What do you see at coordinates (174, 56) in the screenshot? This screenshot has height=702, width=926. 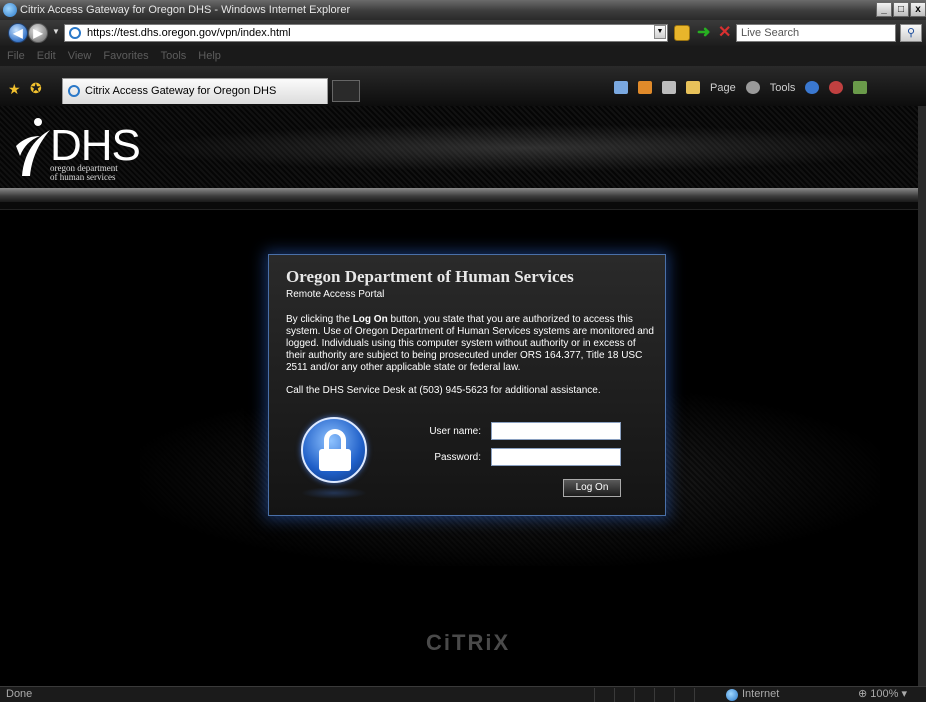 I see `menu-tools: Tools` at bounding box center [174, 56].